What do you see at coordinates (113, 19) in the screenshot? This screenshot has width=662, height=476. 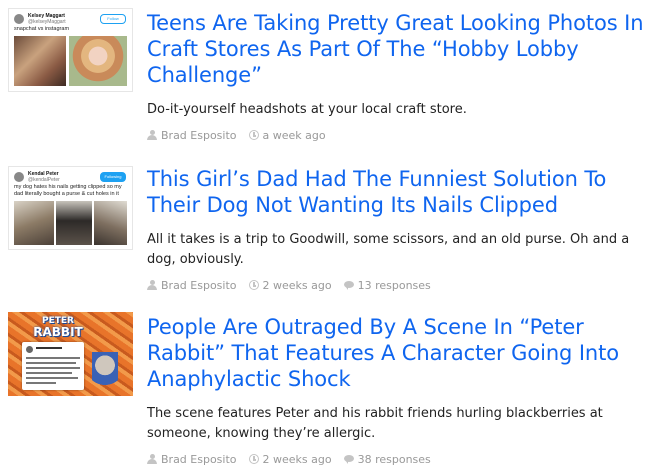 I see `follow-badge: Follow` at bounding box center [113, 19].